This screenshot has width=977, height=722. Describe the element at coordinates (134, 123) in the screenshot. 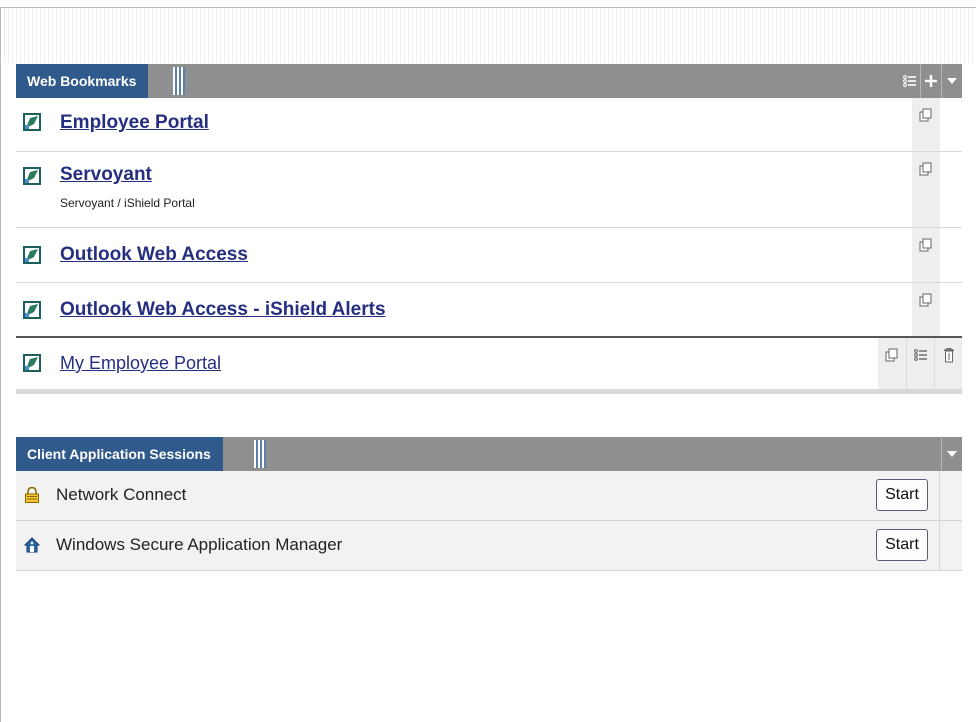

I see `bookmark-link: Employee Portal` at that location.